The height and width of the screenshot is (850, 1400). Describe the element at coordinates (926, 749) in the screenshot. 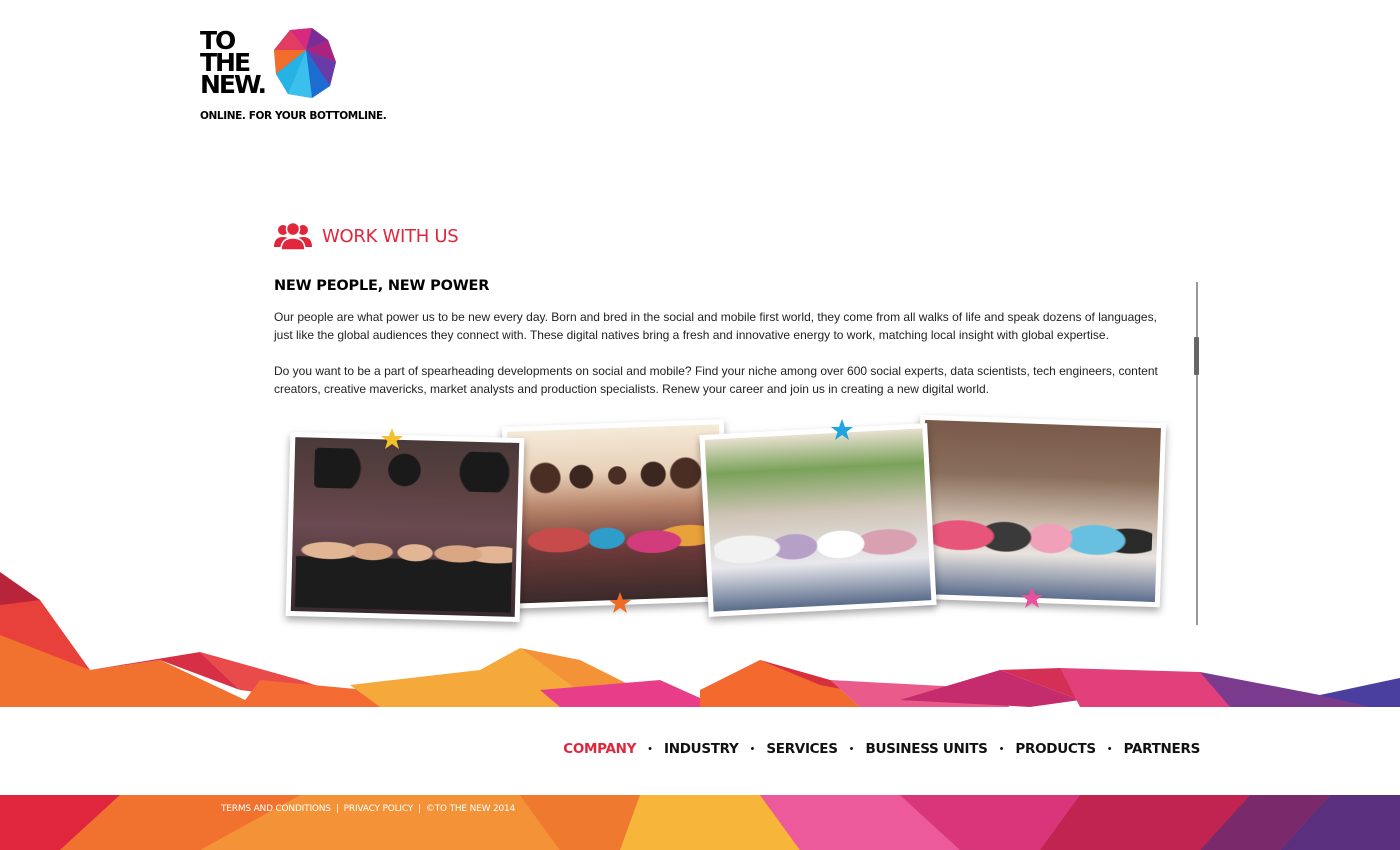

I see `nav-item-business-units: BUSINESS UNITS` at that location.